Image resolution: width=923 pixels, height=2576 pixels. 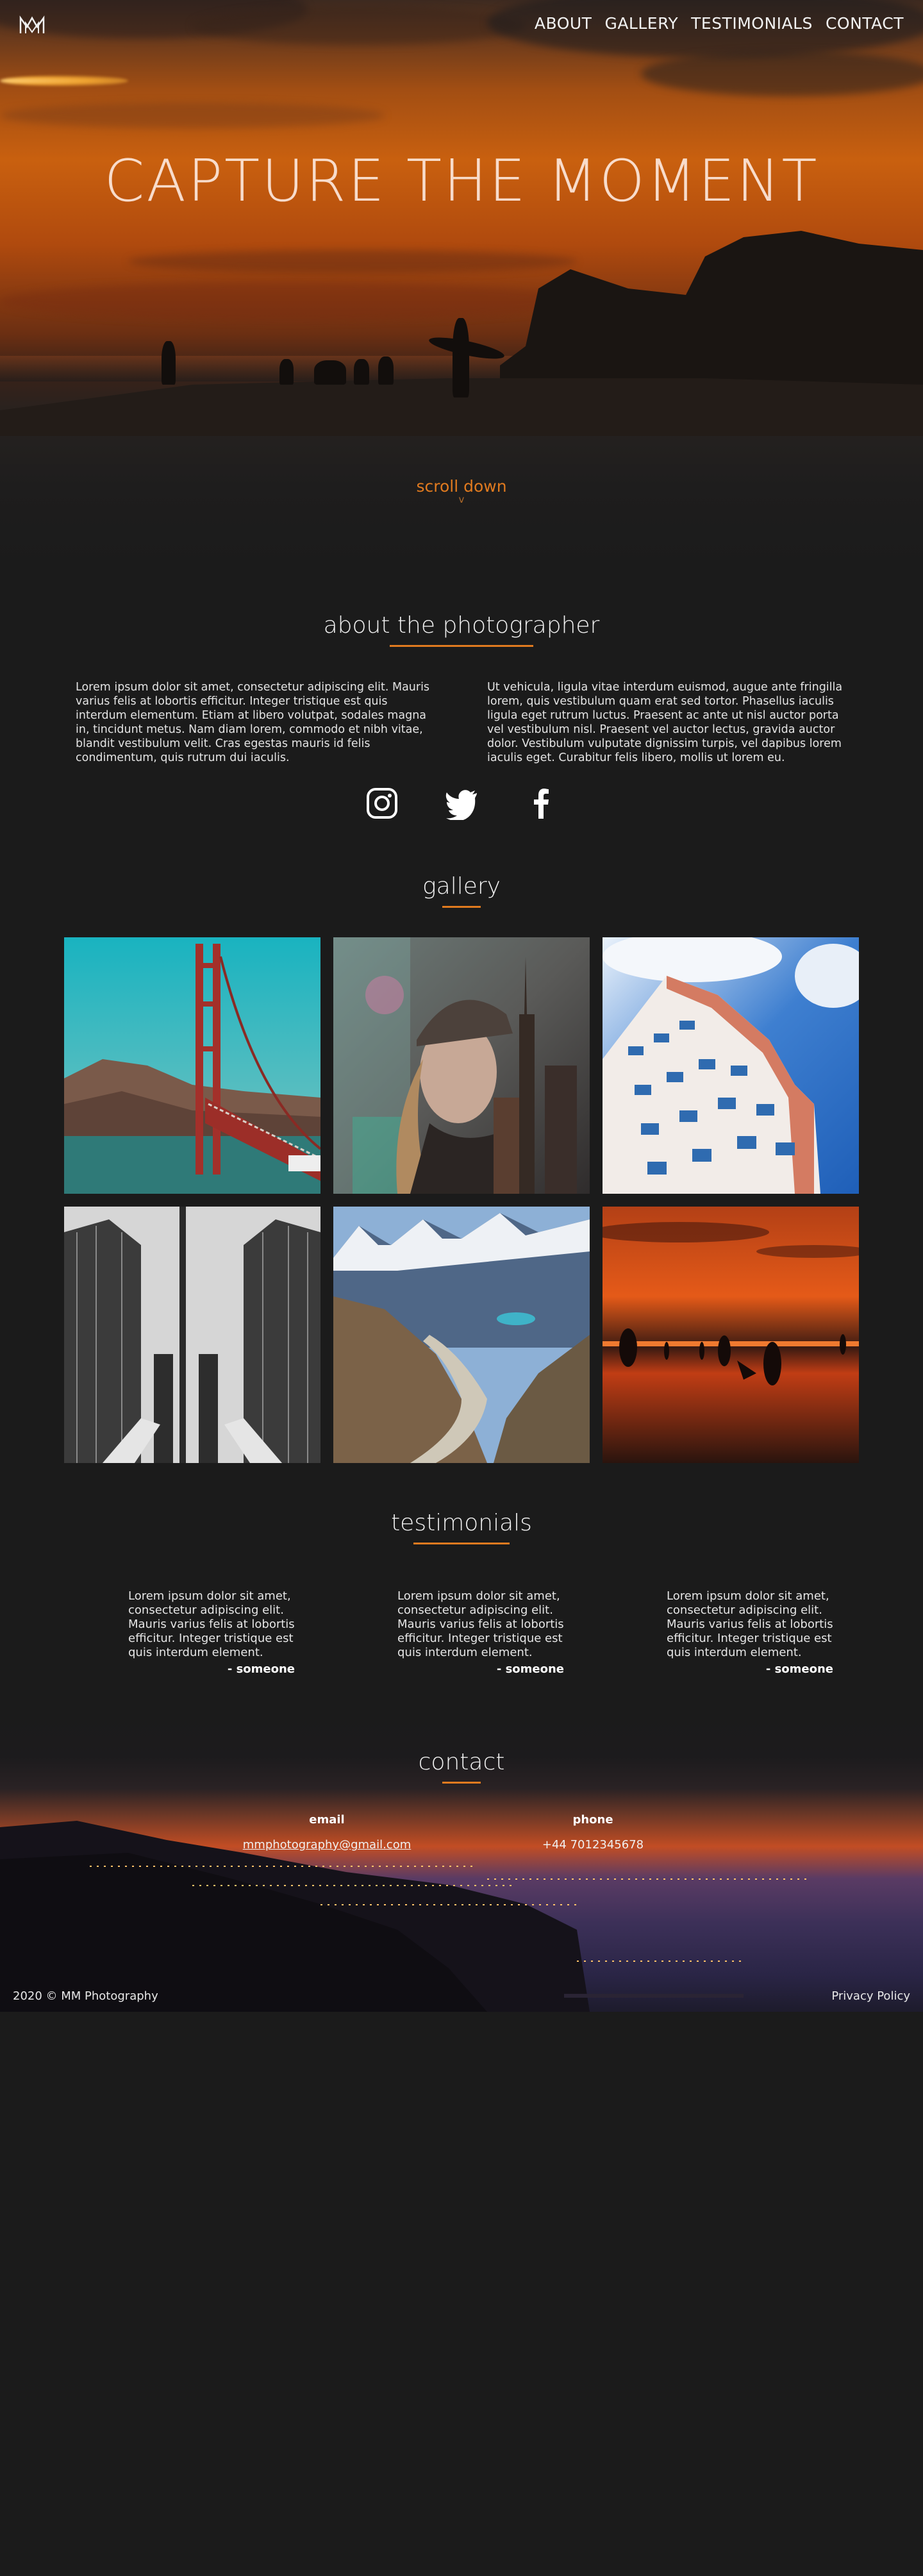 I want to click on gallery-photo-mountain-trail, so click(x=462, y=1335).